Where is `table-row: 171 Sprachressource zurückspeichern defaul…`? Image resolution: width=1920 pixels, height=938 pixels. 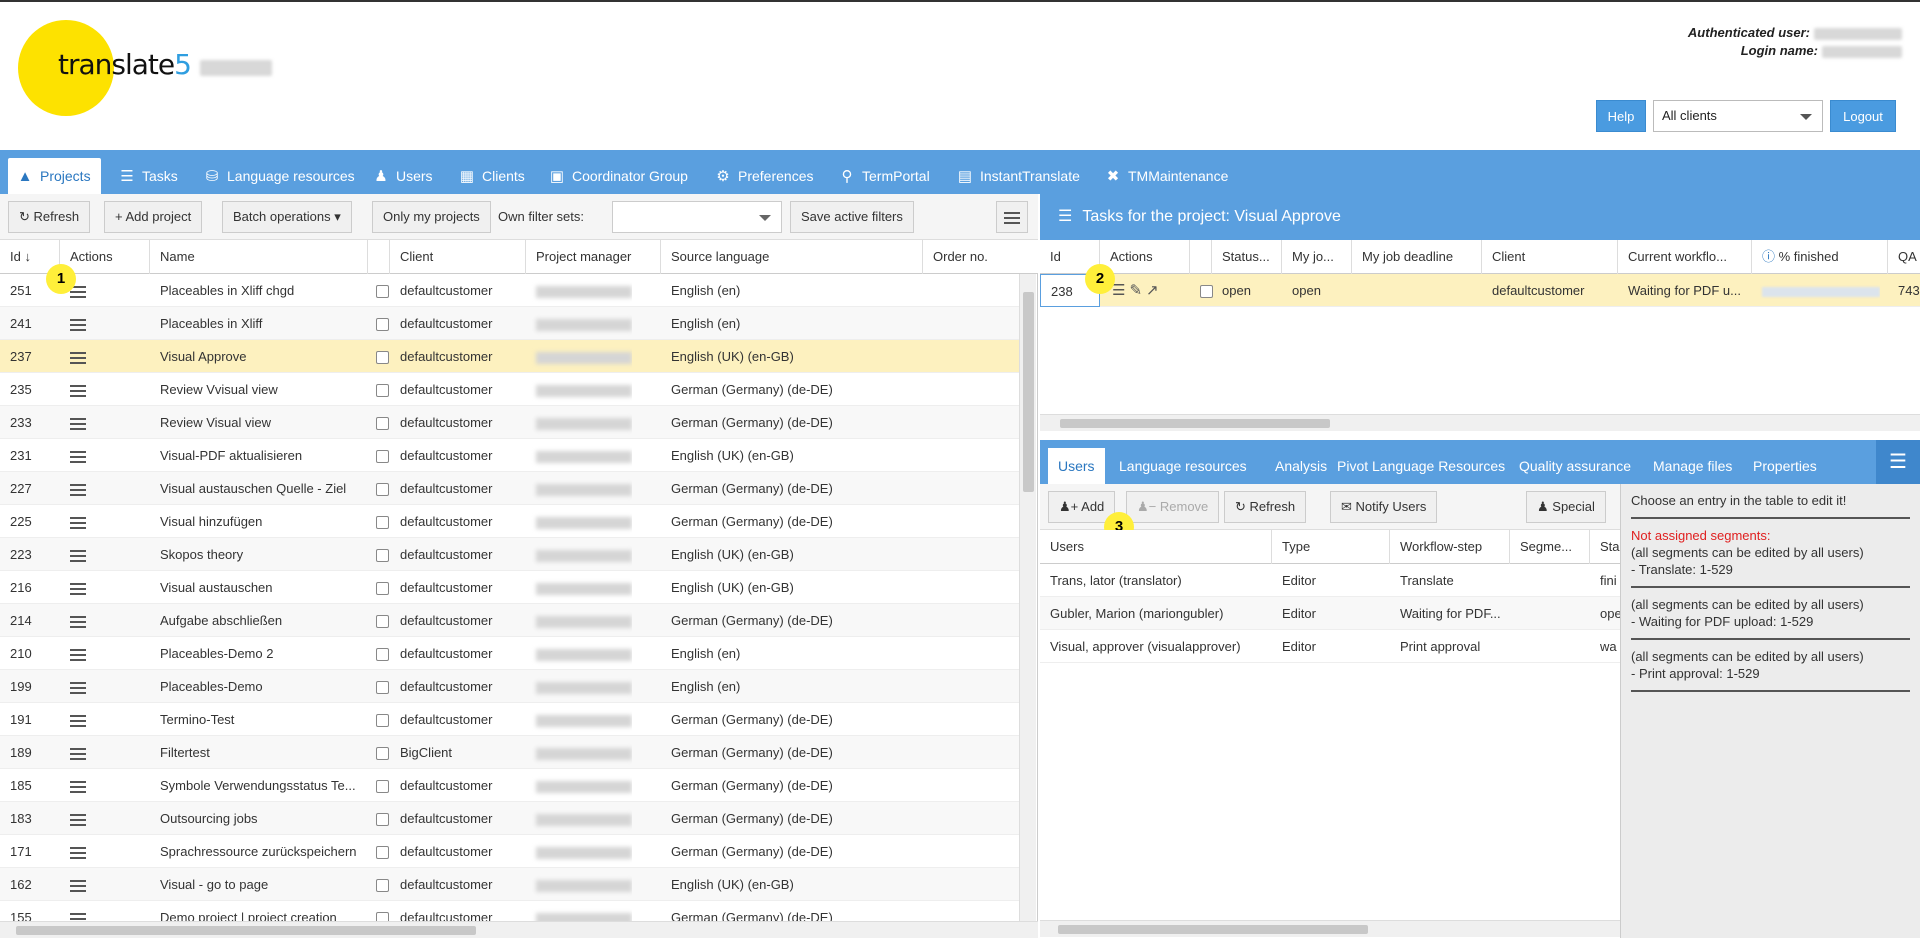
table-row: 171 Sprachressource zurückspeichern defaul… is located at coordinates (509, 851).